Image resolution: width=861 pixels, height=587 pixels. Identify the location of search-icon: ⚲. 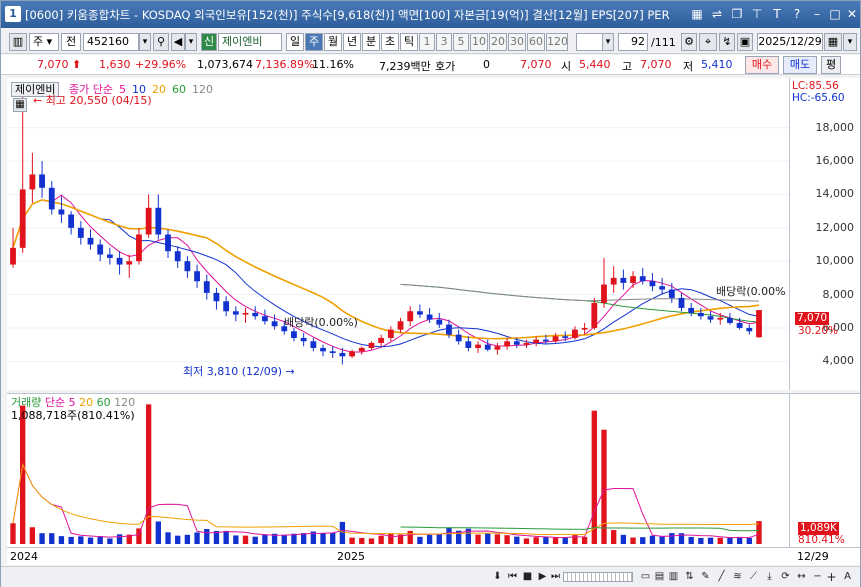
(161, 42).